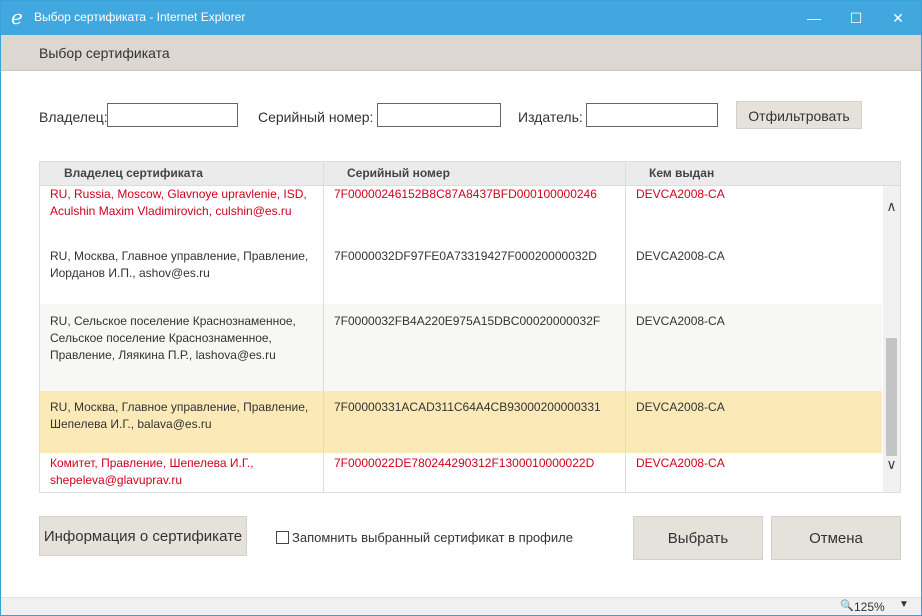 This screenshot has width=922, height=616. Describe the element at coordinates (172, 115) in the screenshot. I see `owner-filter-input` at that location.